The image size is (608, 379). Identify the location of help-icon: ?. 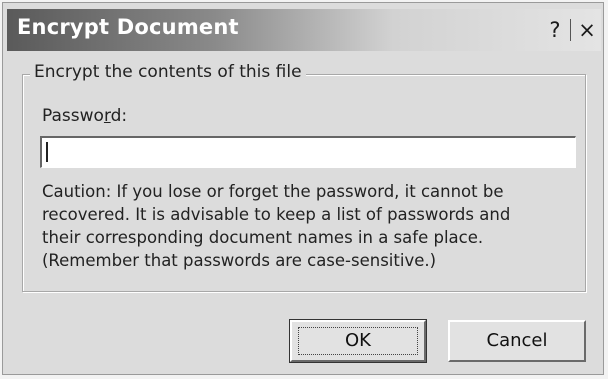
(555, 30).